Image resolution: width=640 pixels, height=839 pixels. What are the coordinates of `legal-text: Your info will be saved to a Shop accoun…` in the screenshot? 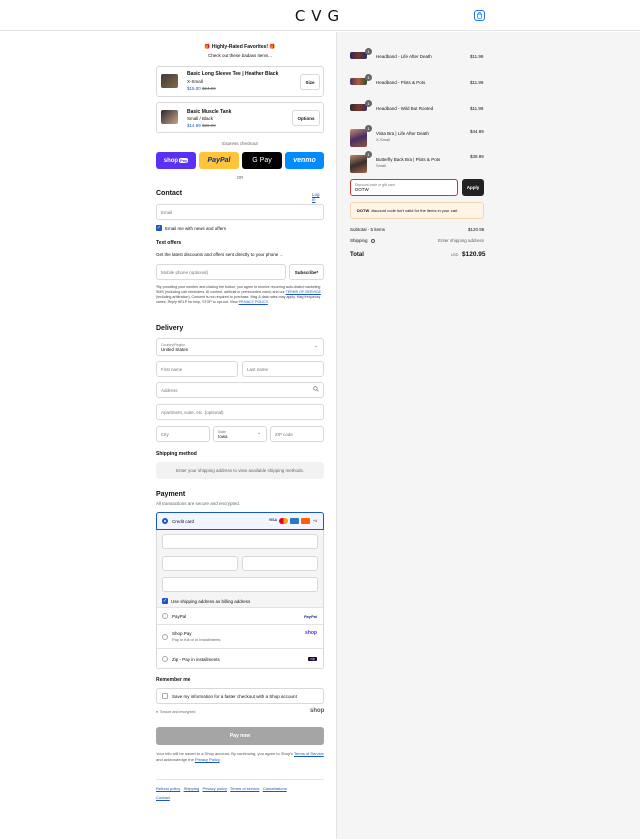 It's located at (240, 756).